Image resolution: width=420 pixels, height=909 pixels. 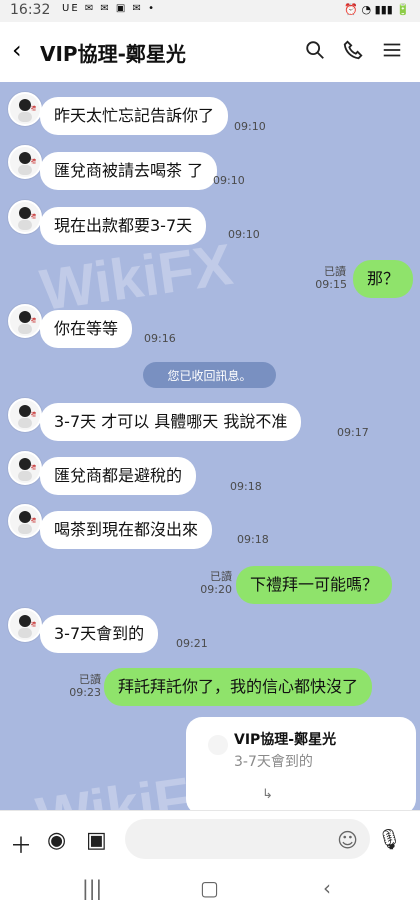 I want to click on quote-avatar, so click(x=218, y=745).